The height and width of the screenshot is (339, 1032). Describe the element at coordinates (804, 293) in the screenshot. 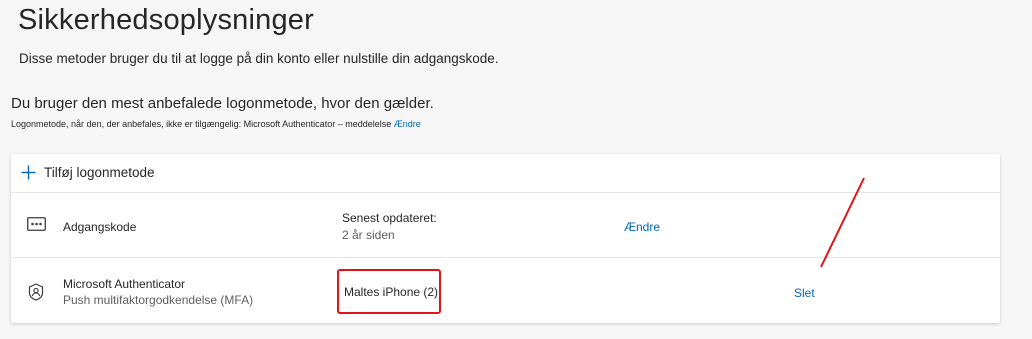

I see `delete-authenticator-link: Slet` at that location.